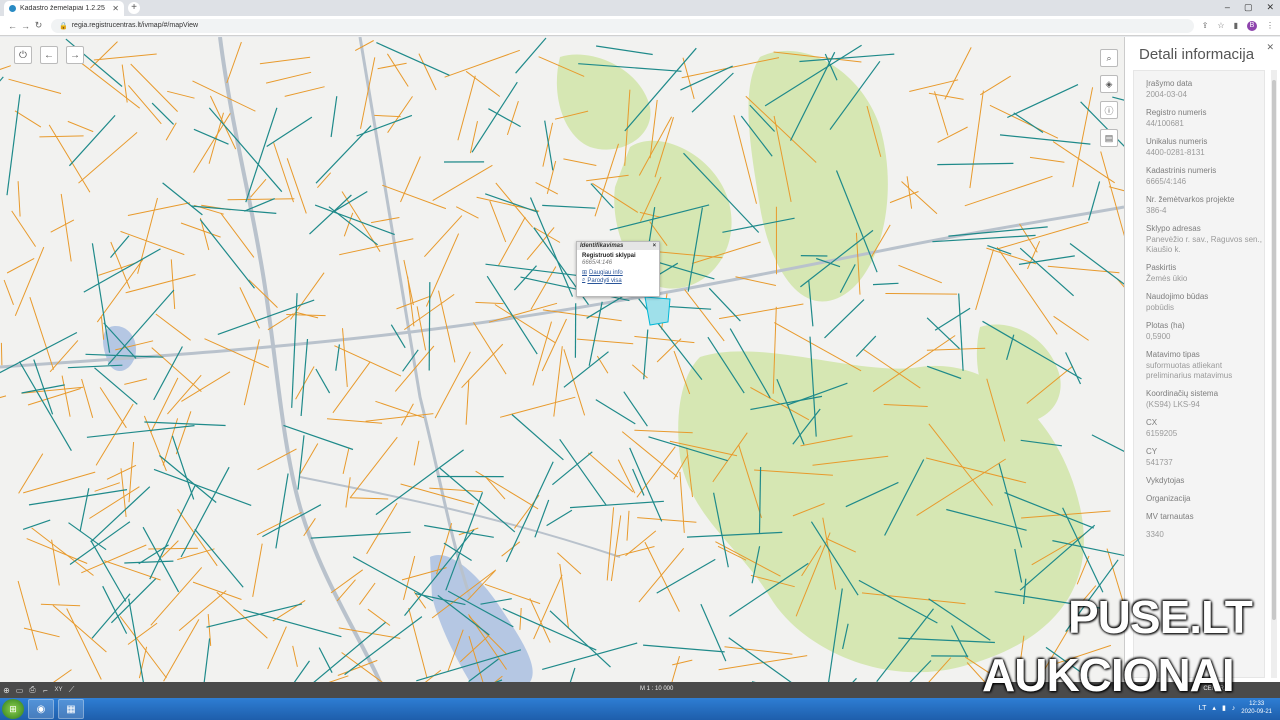 The height and width of the screenshot is (720, 1280). Describe the element at coordinates (1162, 433) in the screenshot. I see `detail-field-value: 6159205` at that location.